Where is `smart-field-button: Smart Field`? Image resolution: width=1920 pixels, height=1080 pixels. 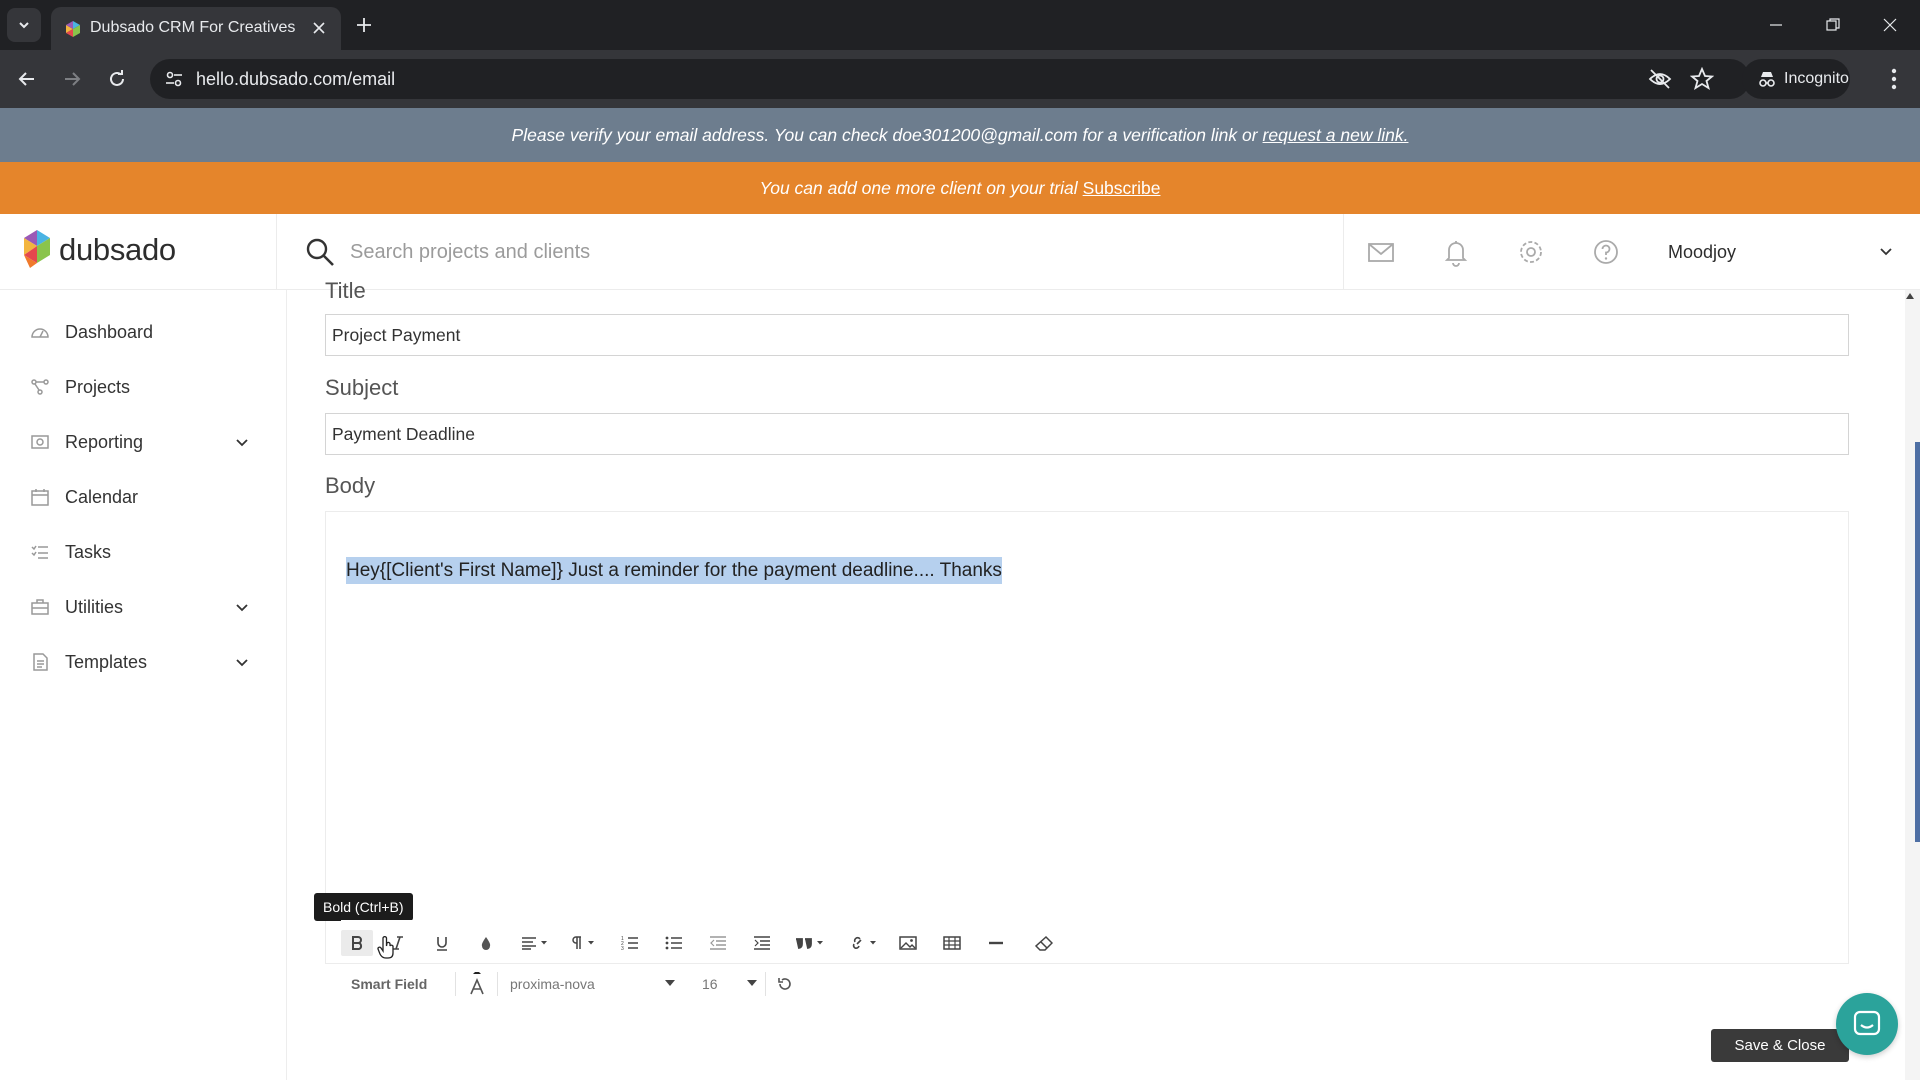 smart-field-button: Smart Field is located at coordinates (389, 984).